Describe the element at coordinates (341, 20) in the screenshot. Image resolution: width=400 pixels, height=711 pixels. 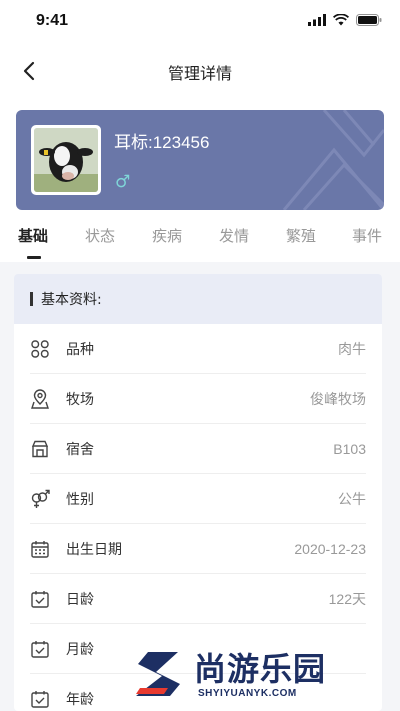
I see `wifi-icon` at that location.